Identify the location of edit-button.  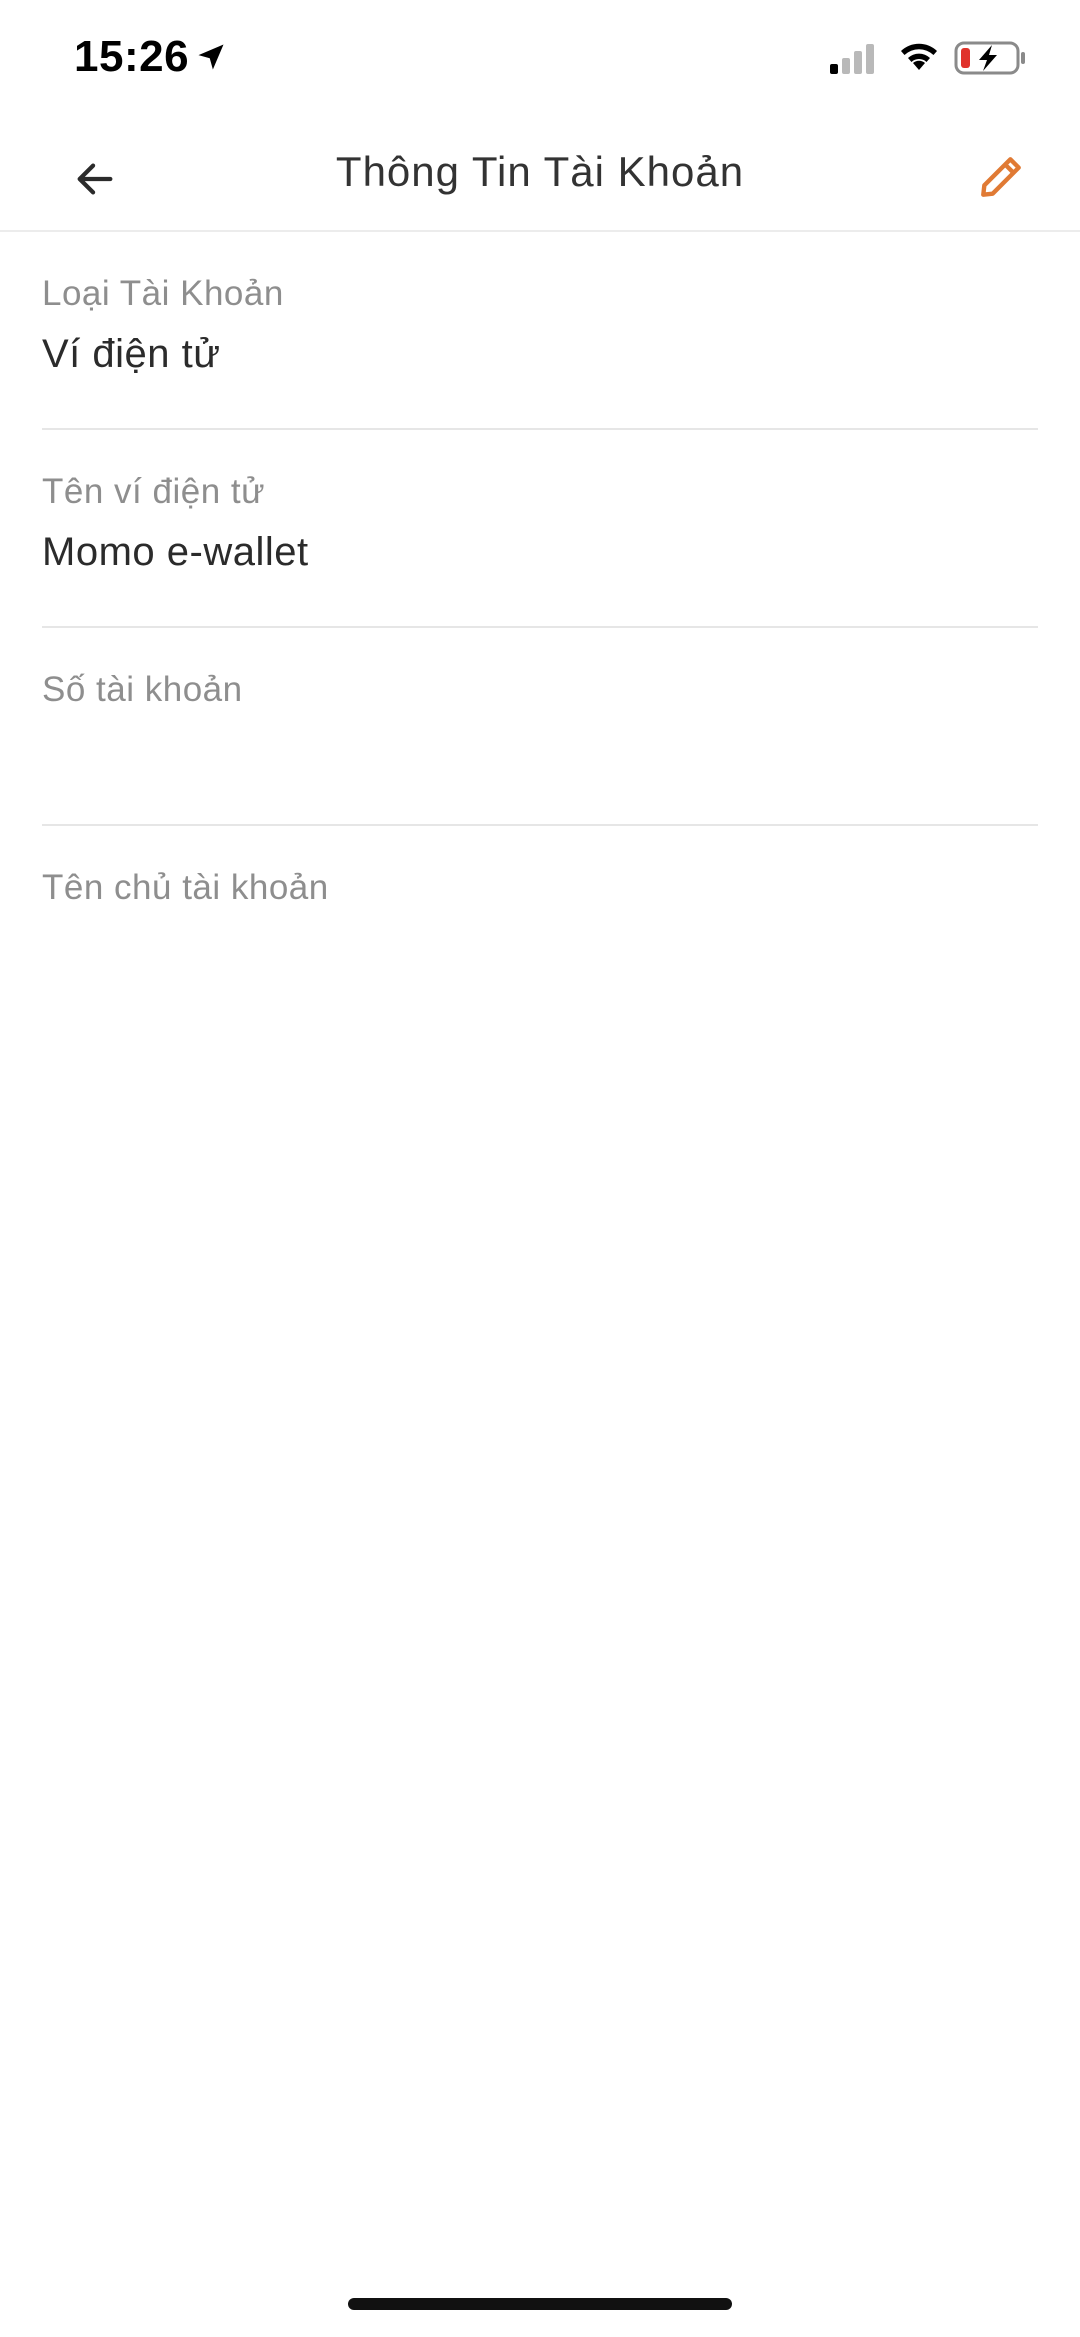
(1001, 177).